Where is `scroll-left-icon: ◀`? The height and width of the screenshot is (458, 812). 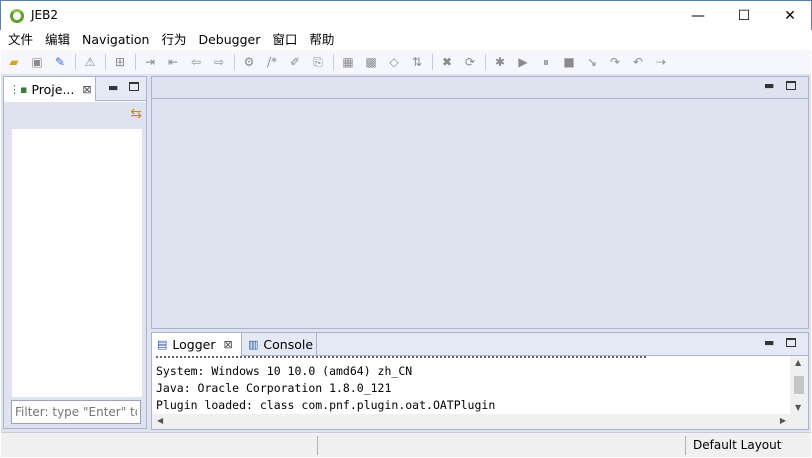 scroll-left-icon: ◀ is located at coordinates (160, 420).